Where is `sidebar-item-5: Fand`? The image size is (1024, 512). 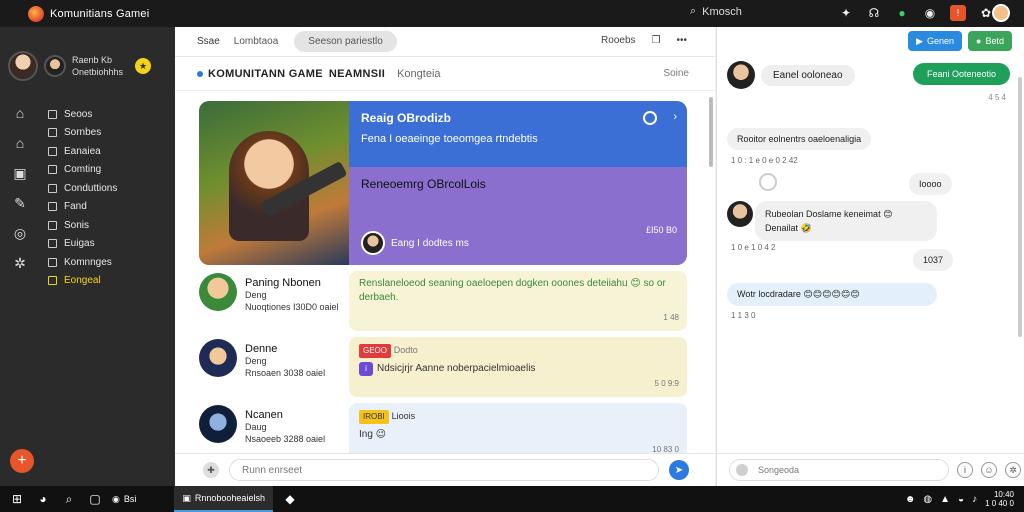
sidebar-item-5: Fand is located at coordinates (82, 207).